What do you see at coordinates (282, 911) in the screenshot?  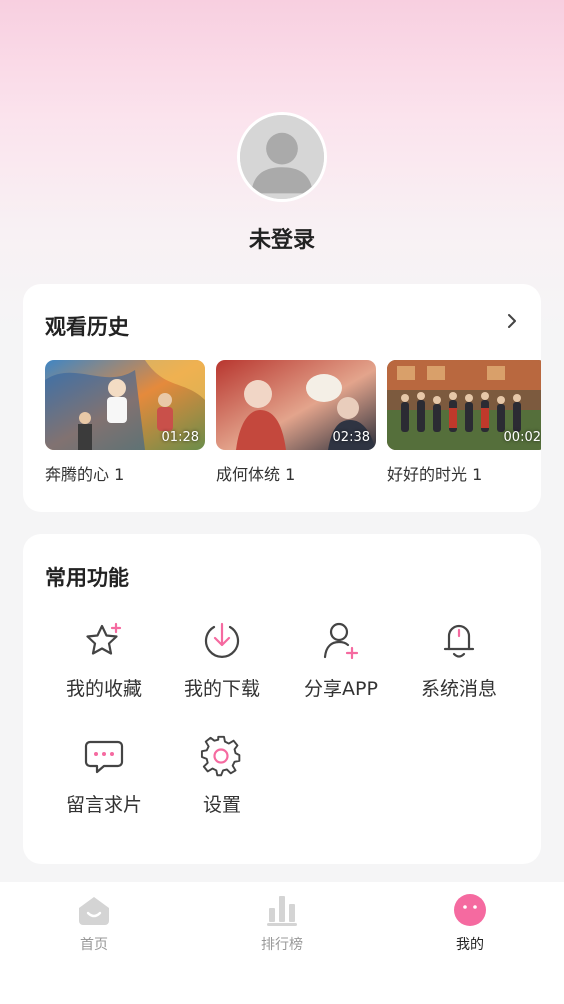 I see `ranking-icon` at bounding box center [282, 911].